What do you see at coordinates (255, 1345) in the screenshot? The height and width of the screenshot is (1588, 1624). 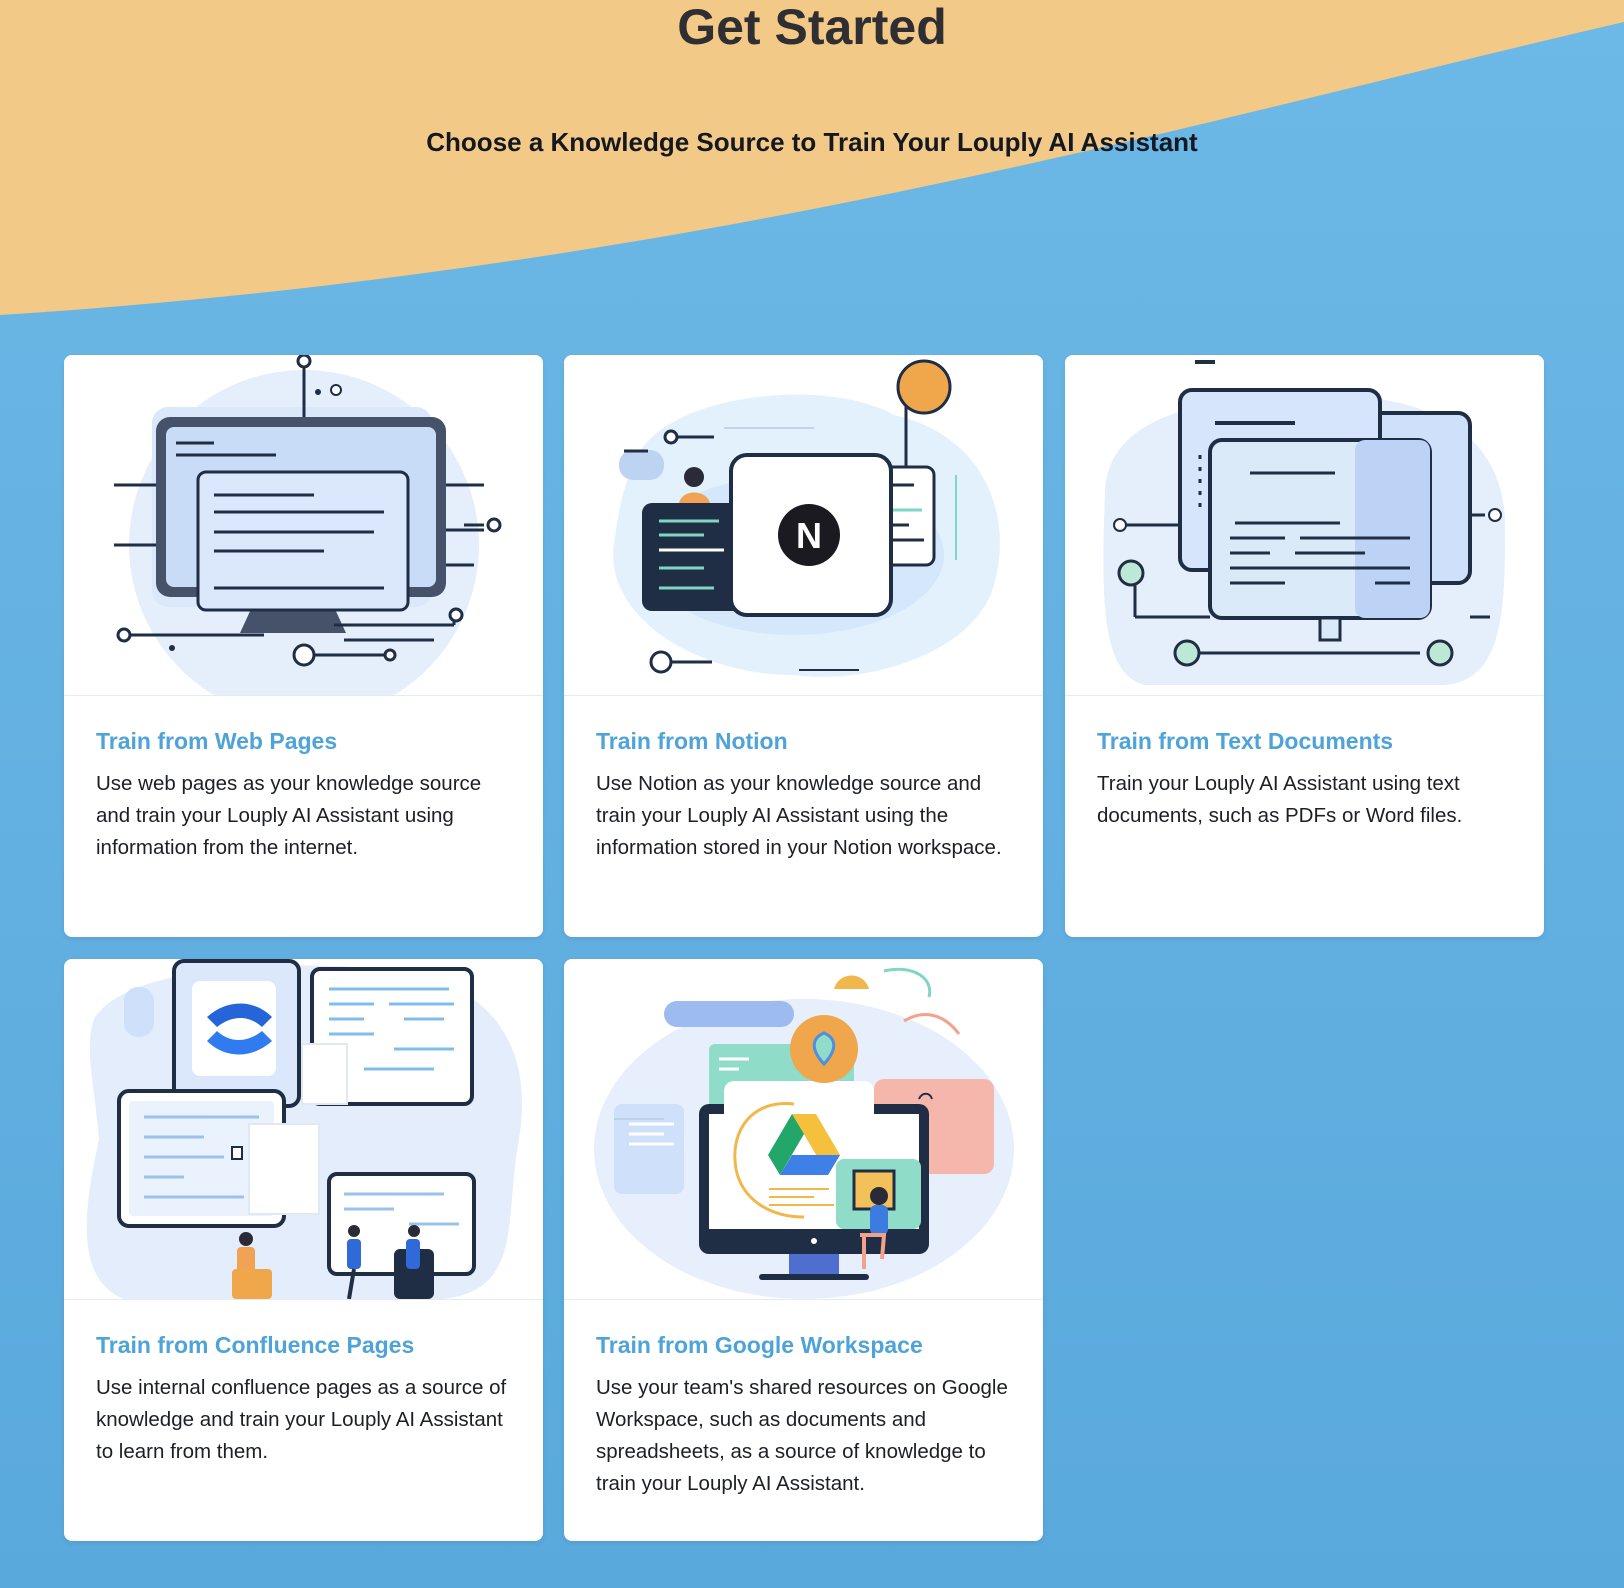 I see `card-title: Train from Confluence Pages` at bounding box center [255, 1345].